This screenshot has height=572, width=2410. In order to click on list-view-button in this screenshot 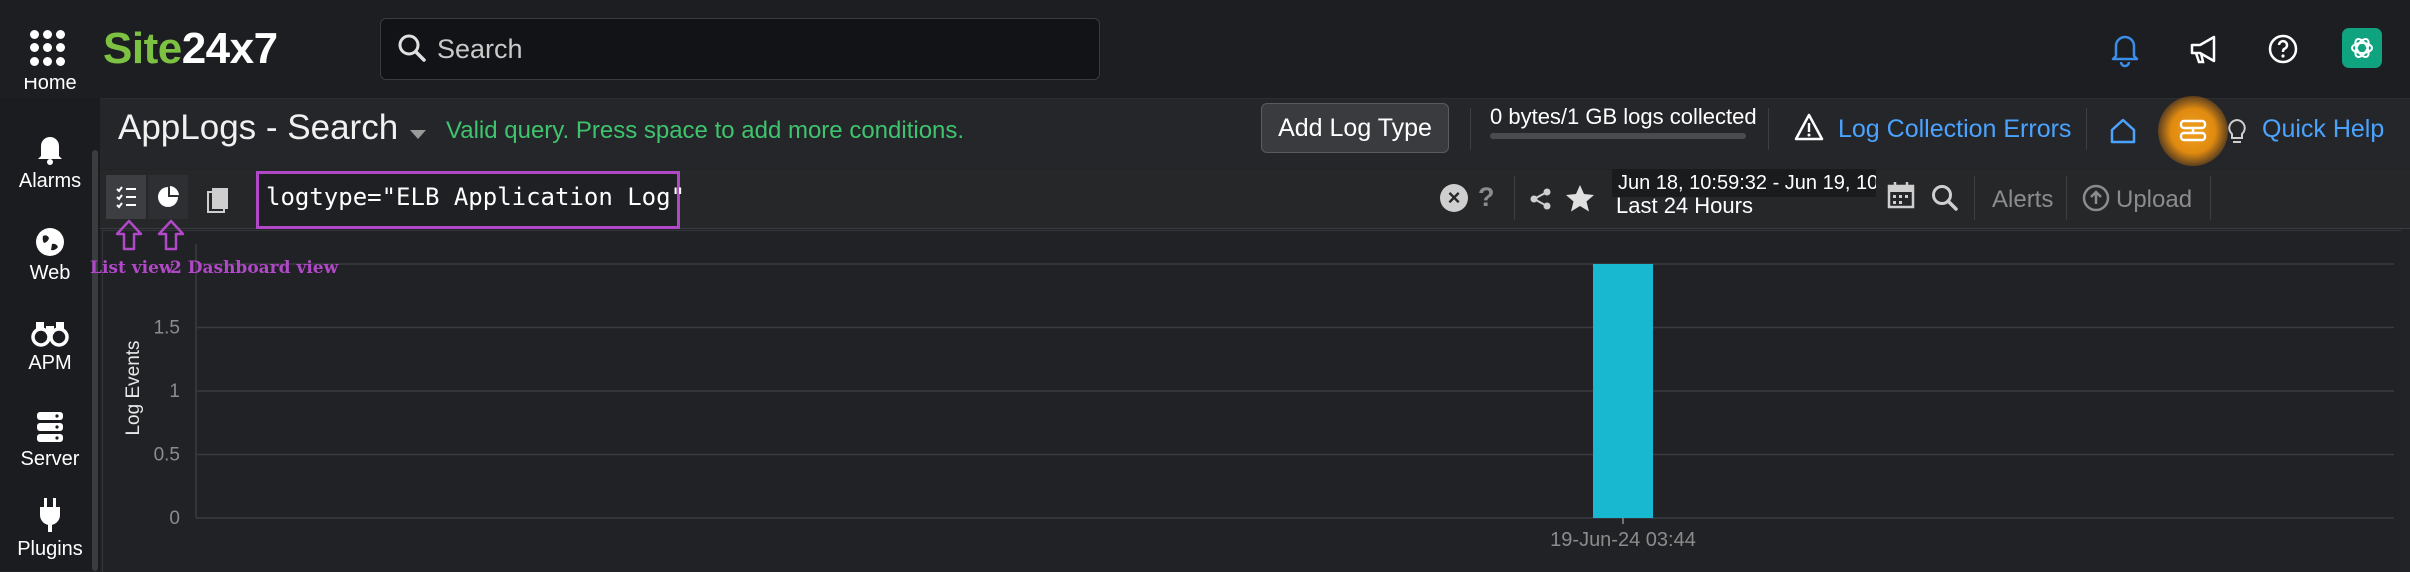, I will do `click(126, 197)`.